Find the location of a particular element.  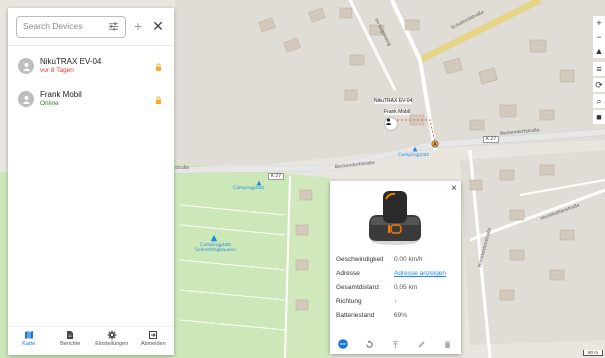

logout-icon is located at coordinates (153, 335).